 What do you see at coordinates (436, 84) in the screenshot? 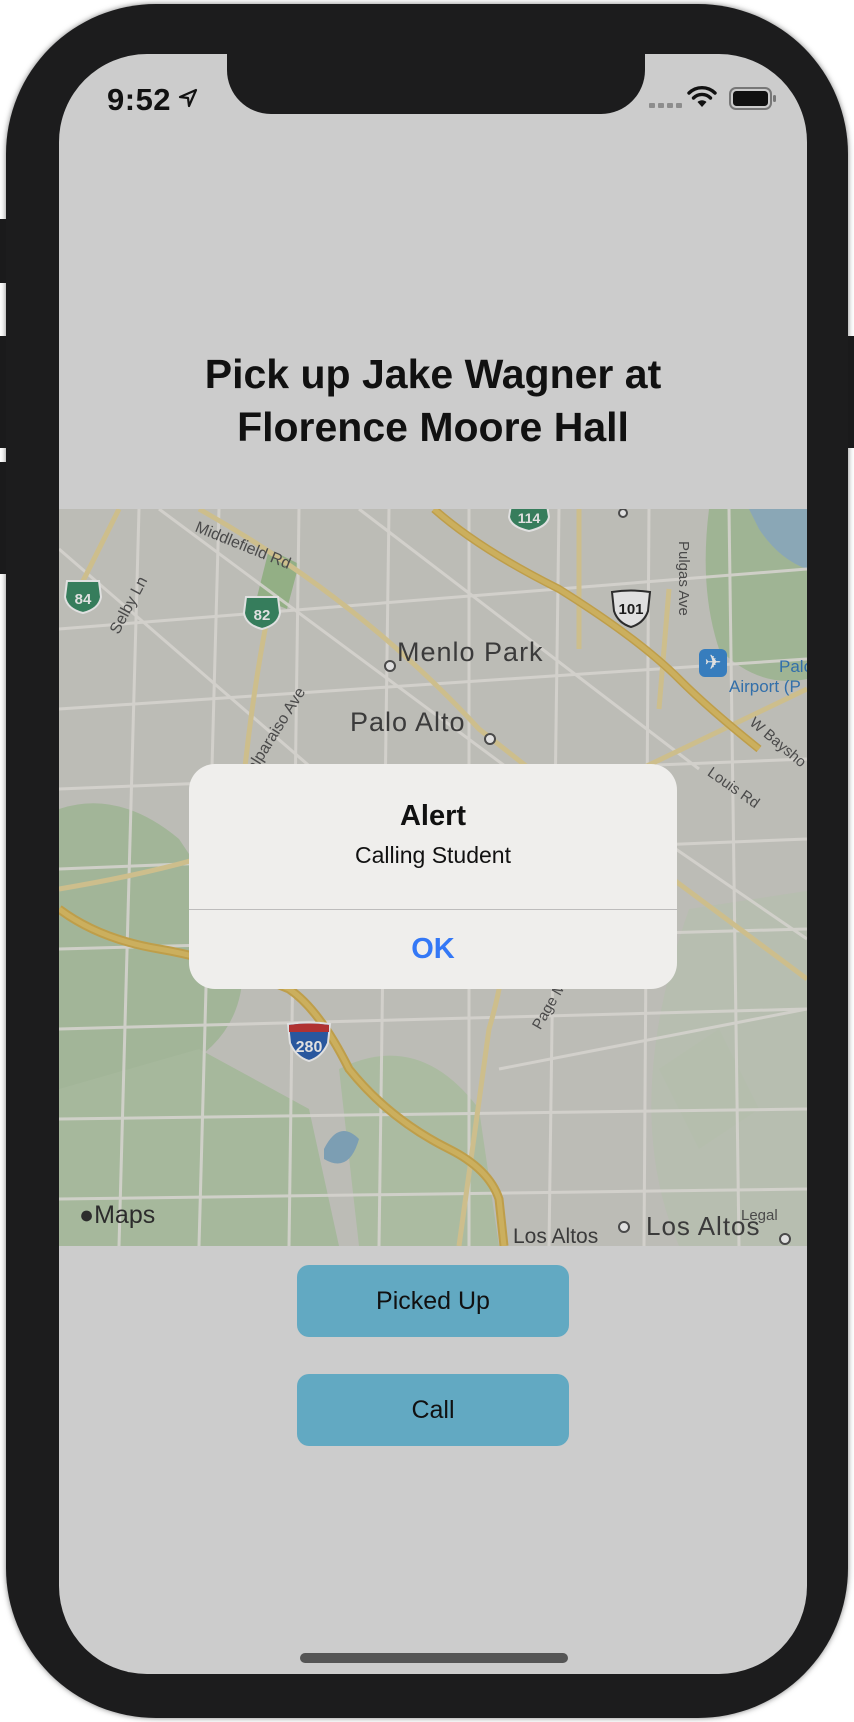
I see `device-notch` at bounding box center [436, 84].